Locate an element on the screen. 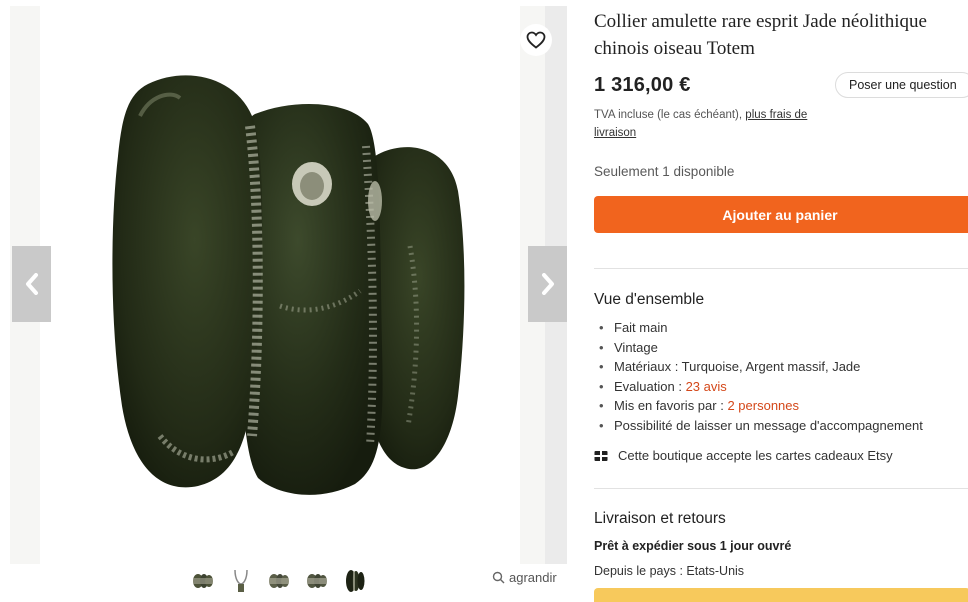  gift-card-icon is located at coordinates (601, 455).